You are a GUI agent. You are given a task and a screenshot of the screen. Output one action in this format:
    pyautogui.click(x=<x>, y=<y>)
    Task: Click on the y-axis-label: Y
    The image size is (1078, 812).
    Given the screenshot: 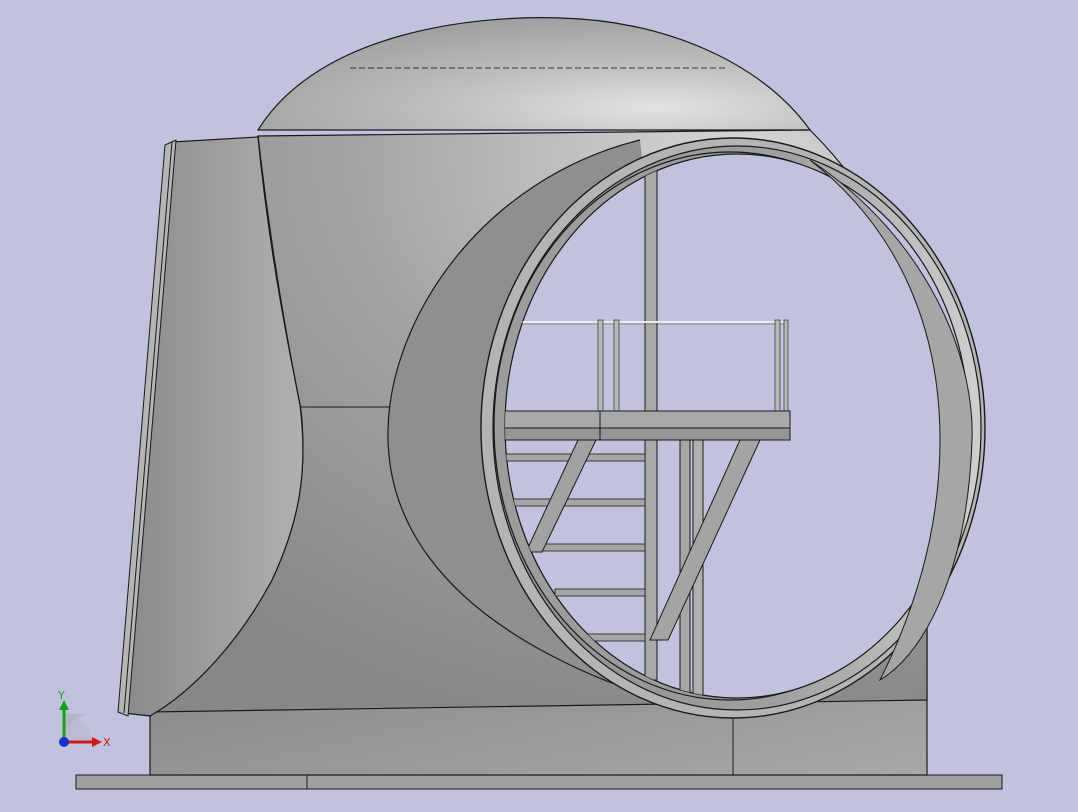 What is the action you would take?
    pyautogui.click(x=61, y=695)
    